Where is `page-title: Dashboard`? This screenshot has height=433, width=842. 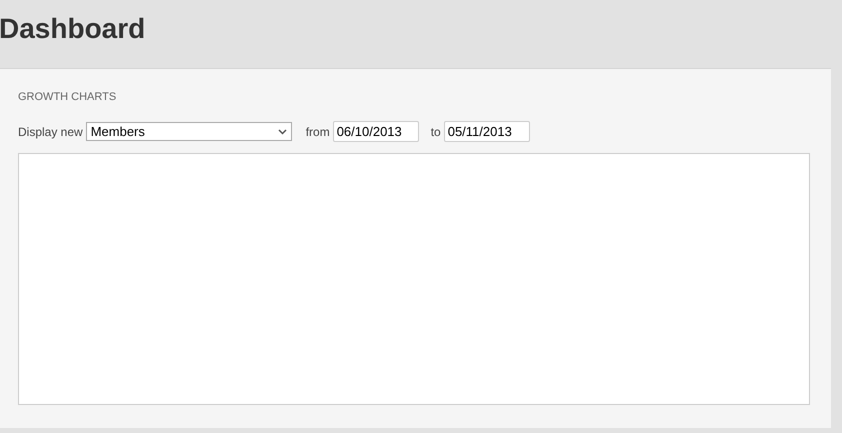 page-title: Dashboard is located at coordinates (73, 29).